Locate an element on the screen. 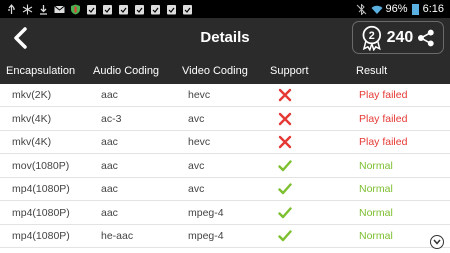 Image resolution: width=450 pixels, height=253 pixels. encapsulation-cell: mov(1080P) is located at coordinates (41, 165).